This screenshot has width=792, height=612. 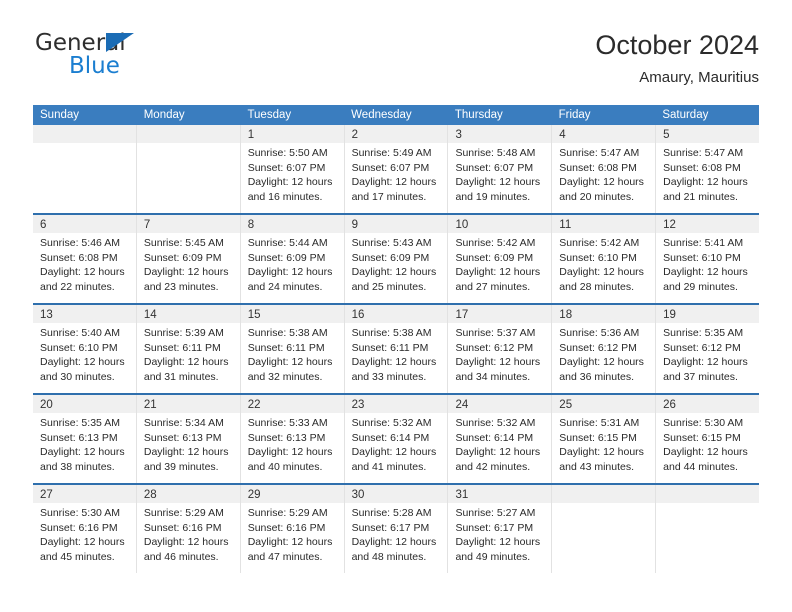 I want to click on day-detail-line: and 21 minutes., so click(x=700, y=196).